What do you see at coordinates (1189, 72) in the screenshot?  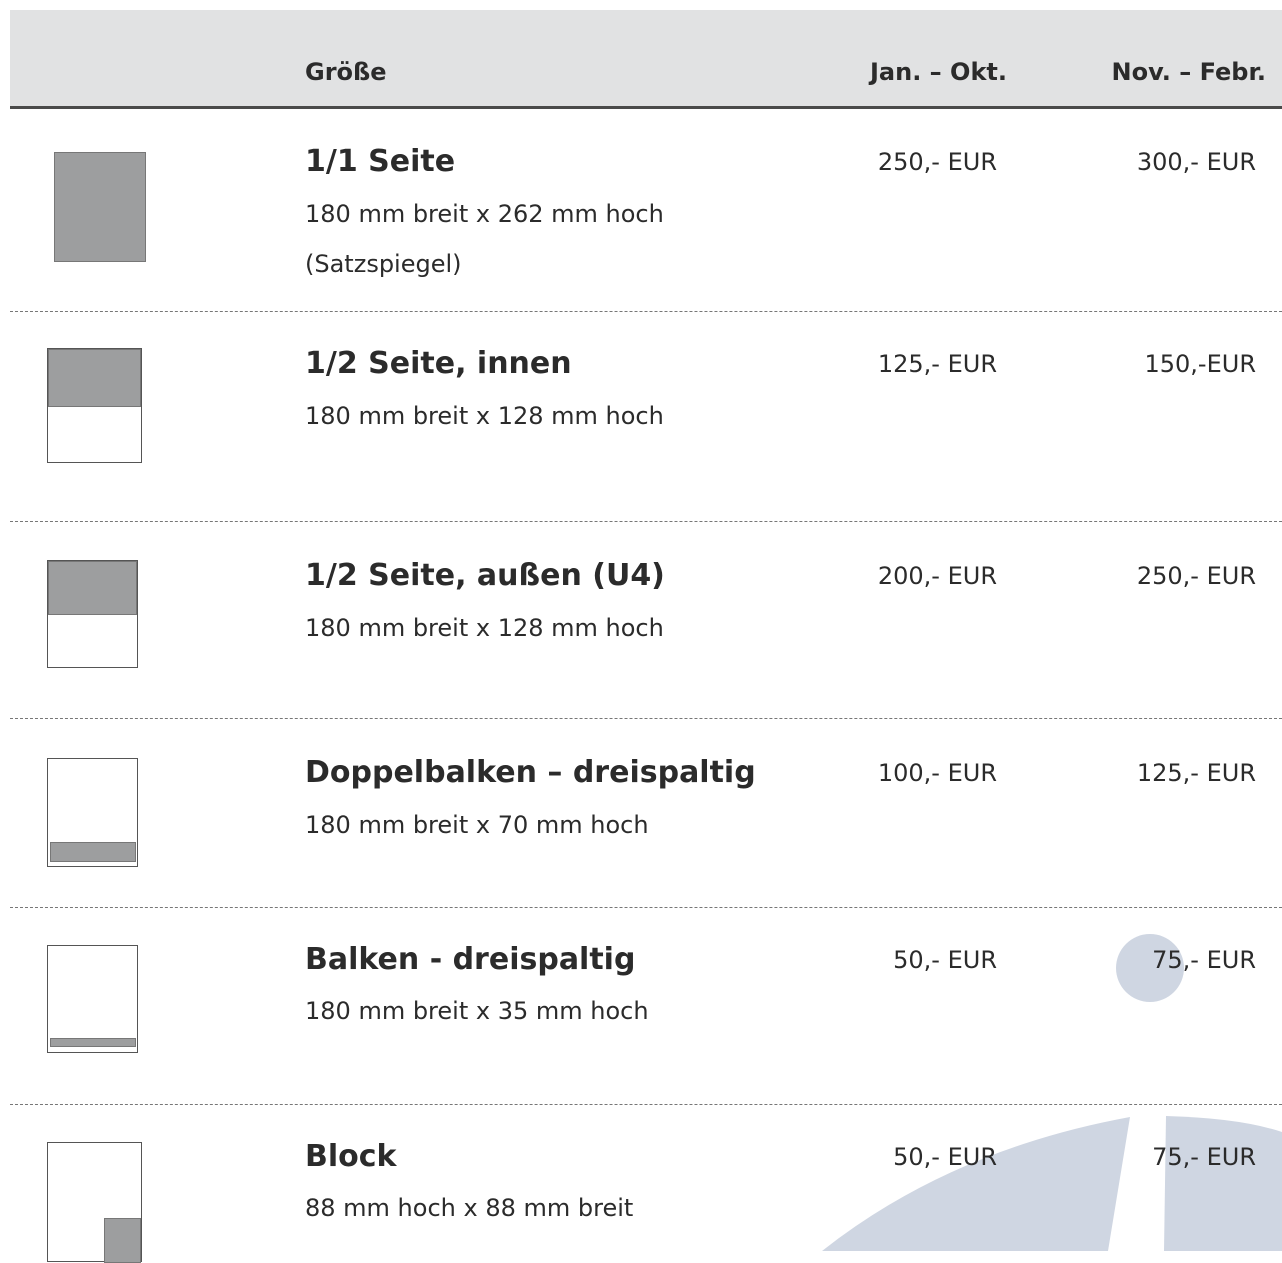 I see `header-nov-febr: Nov. – Febr.` at bounding box center [1189, 72].